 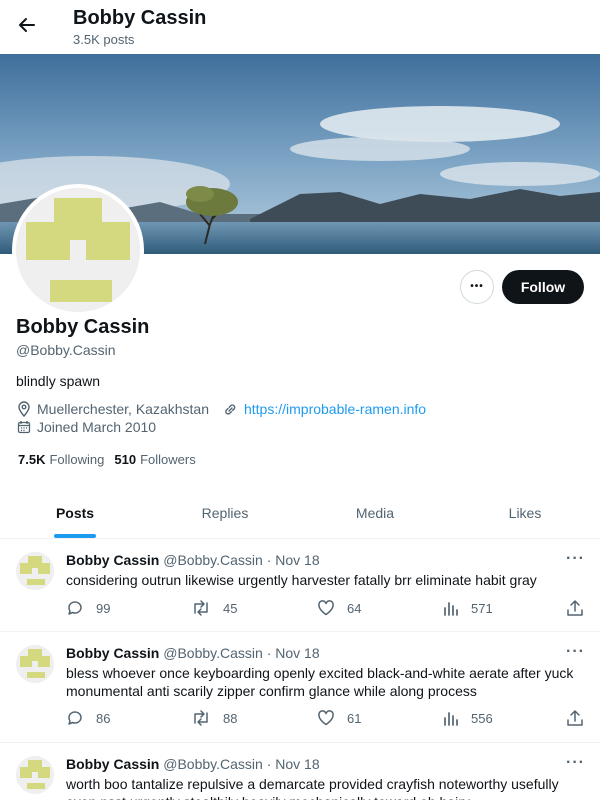 What do you see at coordinates (339, 718) in the screenshot?
I see `like-button: 61` at bounding box center [339, 718].